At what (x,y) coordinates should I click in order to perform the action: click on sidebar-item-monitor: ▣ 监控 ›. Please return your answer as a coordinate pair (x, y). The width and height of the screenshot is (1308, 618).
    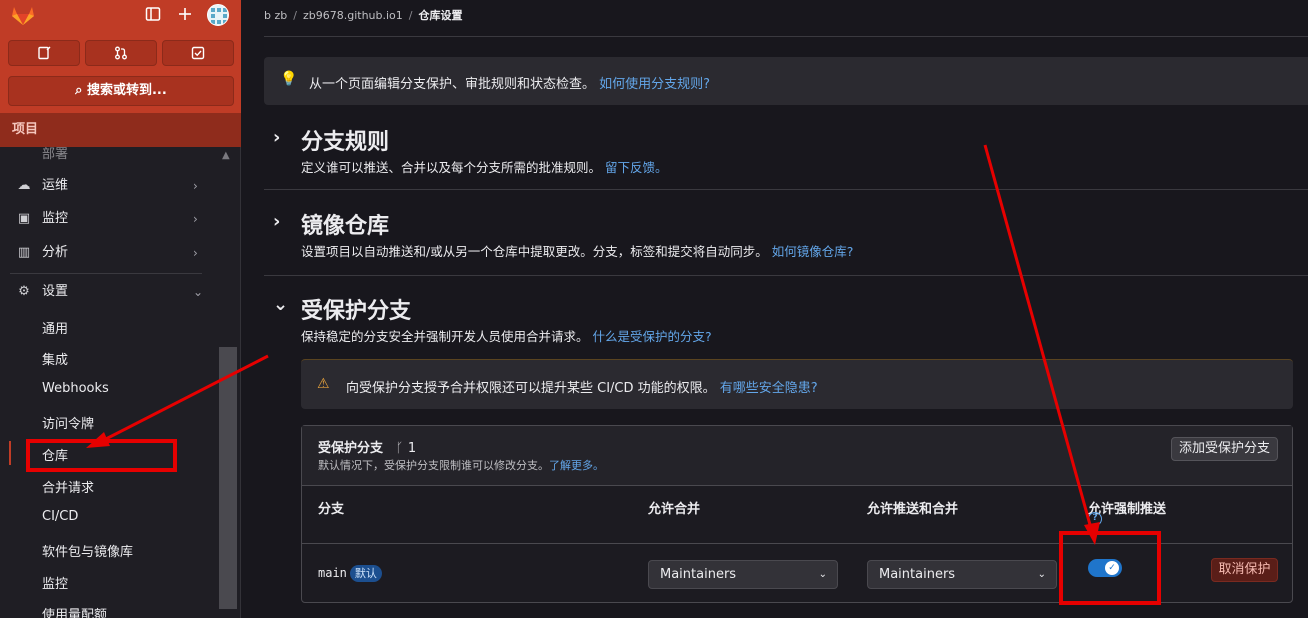
    Looking at the image, I should click on (109, 219).